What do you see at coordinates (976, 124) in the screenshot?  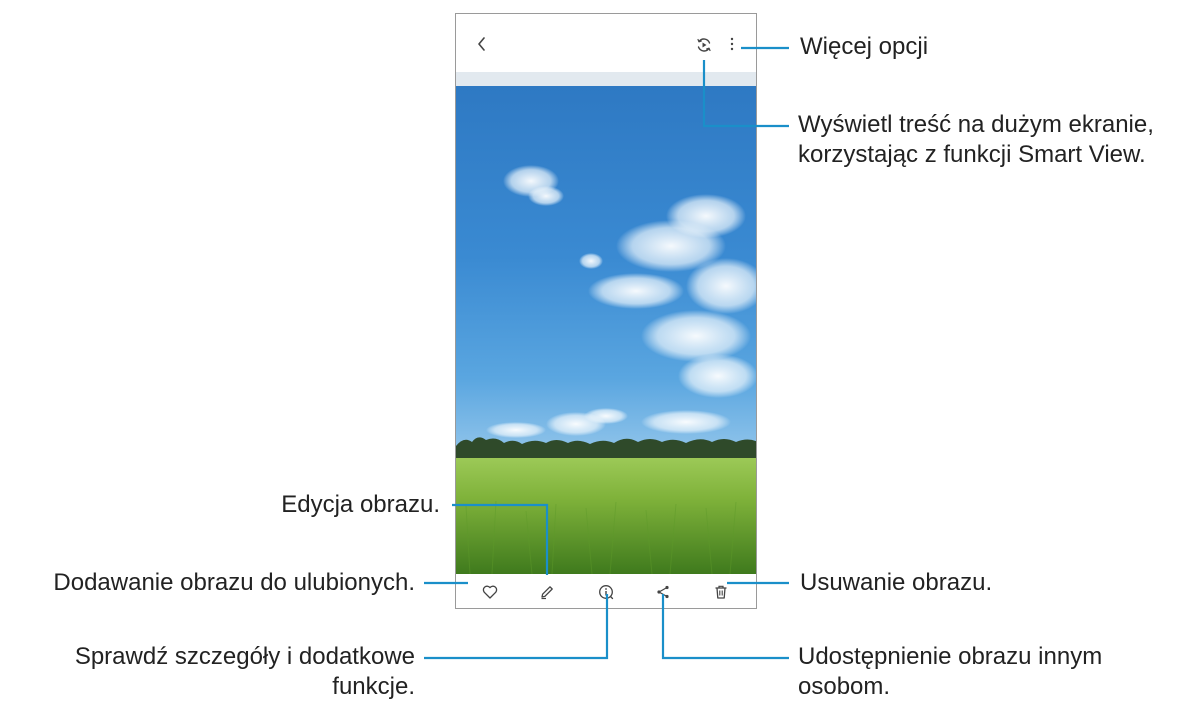 I see `callout-smart-view-line1: Wyświetl treść na dużym ekranie,` at bounding box center [976, 124].